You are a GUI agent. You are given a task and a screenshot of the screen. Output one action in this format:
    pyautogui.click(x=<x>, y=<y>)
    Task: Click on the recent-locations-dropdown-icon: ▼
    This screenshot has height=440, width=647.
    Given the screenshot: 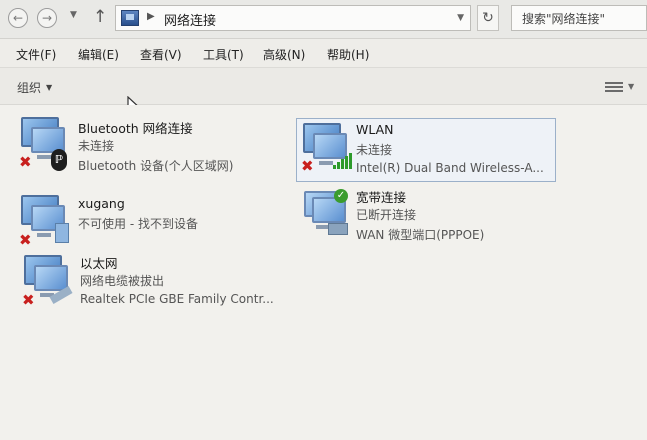 What is the action you would take?
    pyautogui.click(x=73, y=15)
    